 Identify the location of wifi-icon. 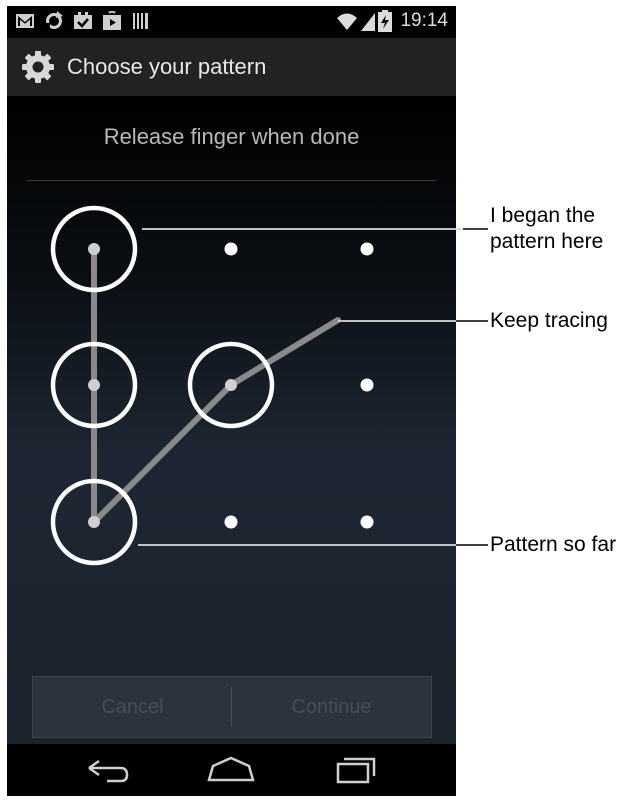
(347, 21).